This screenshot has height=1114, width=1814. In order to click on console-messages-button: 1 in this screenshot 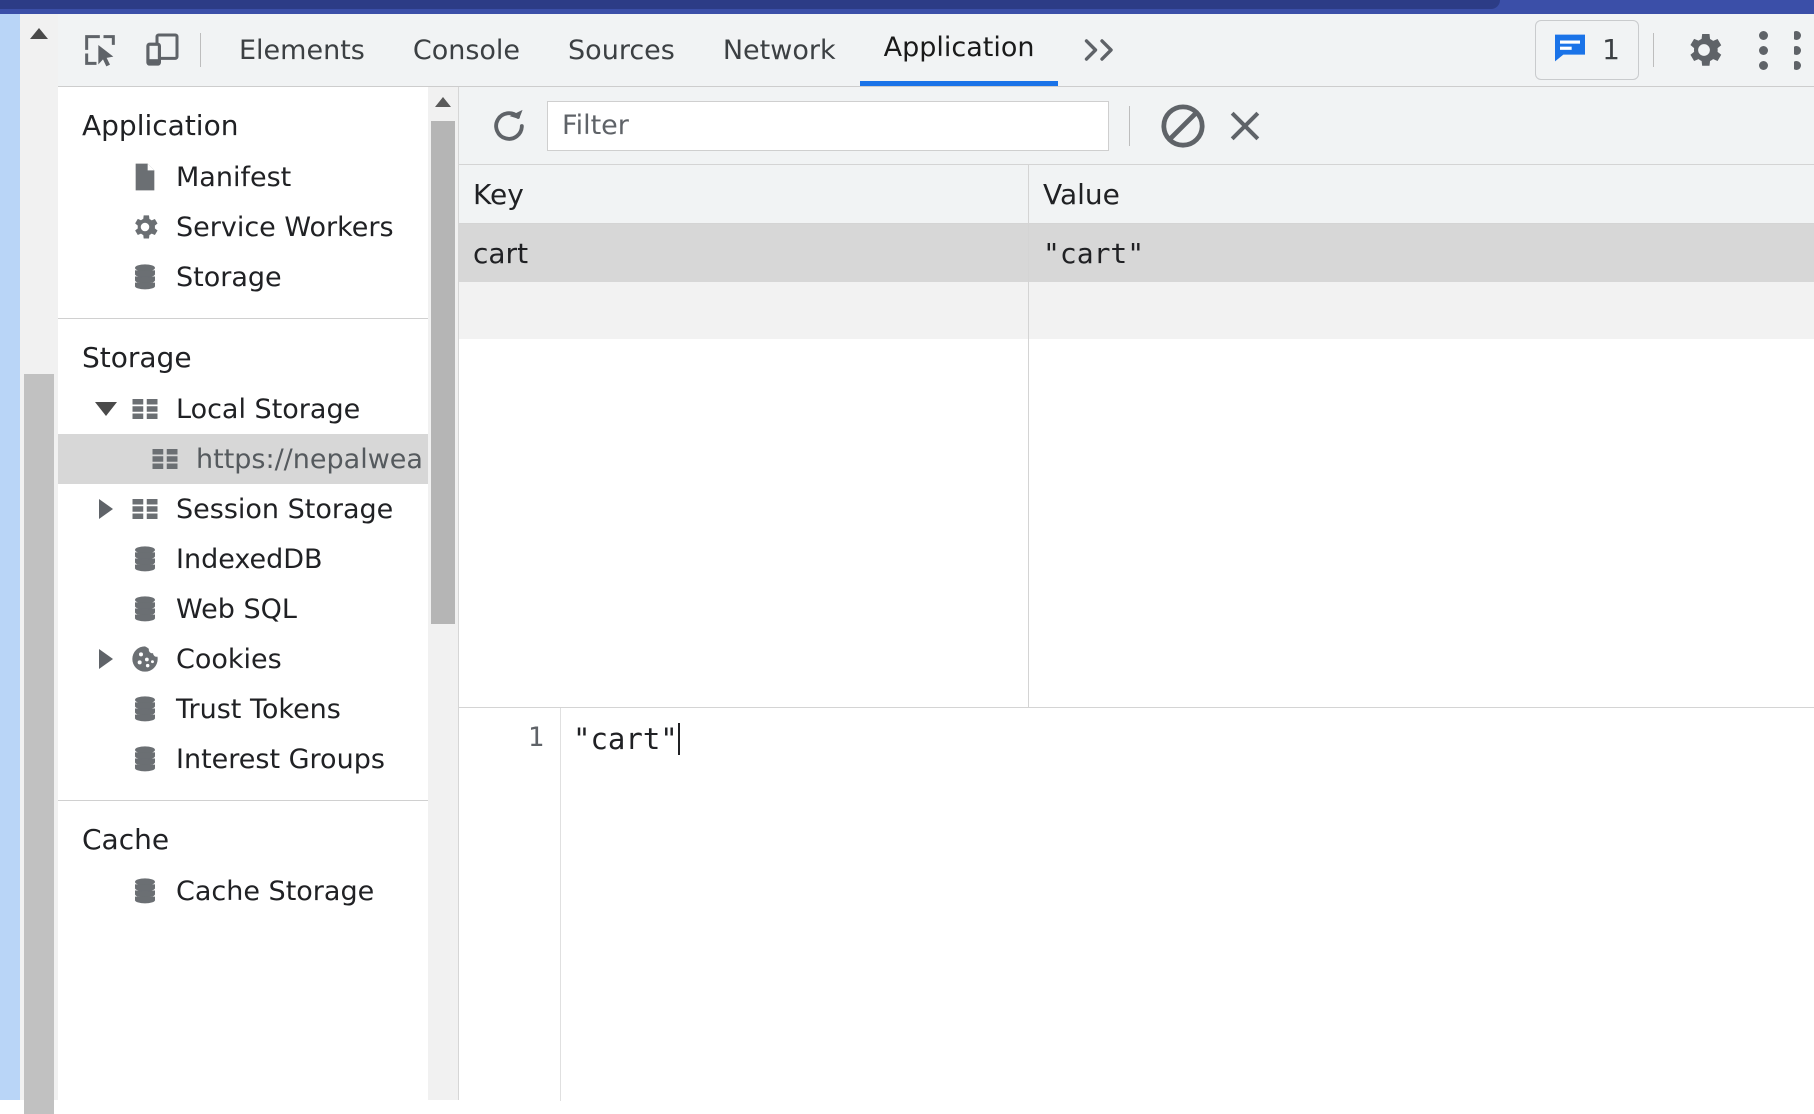, I will do `click(1587, 50)`.